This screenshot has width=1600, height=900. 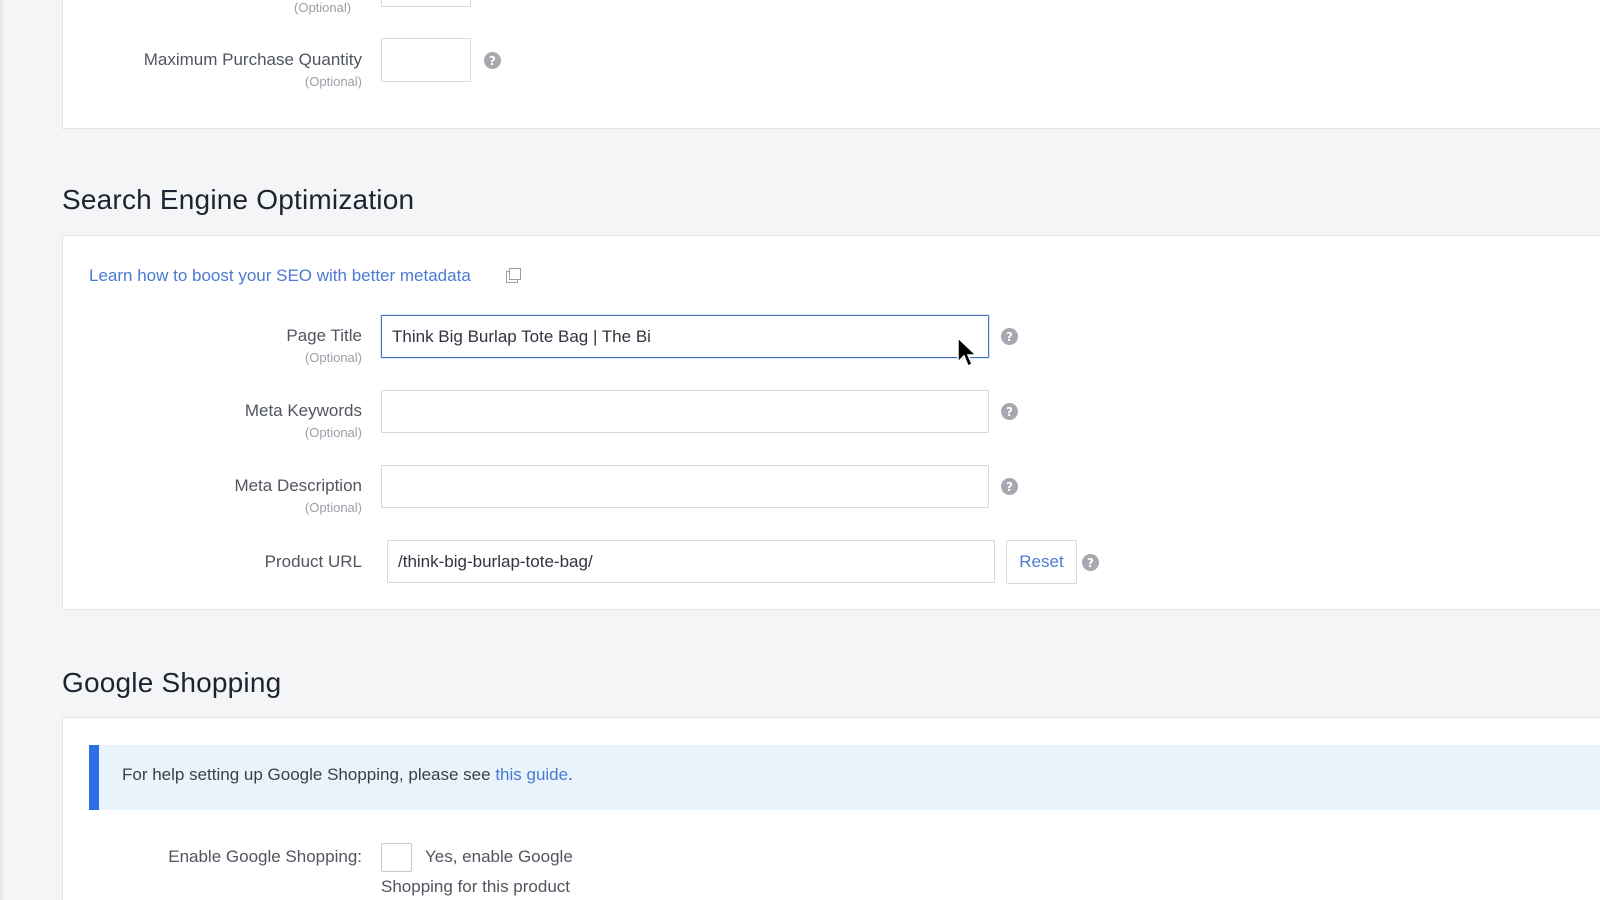 What do you see at coordinates (333, 507) in the screenshot?
I see `meta-description-optional: (Optional)` at bounding box center [333, 507].